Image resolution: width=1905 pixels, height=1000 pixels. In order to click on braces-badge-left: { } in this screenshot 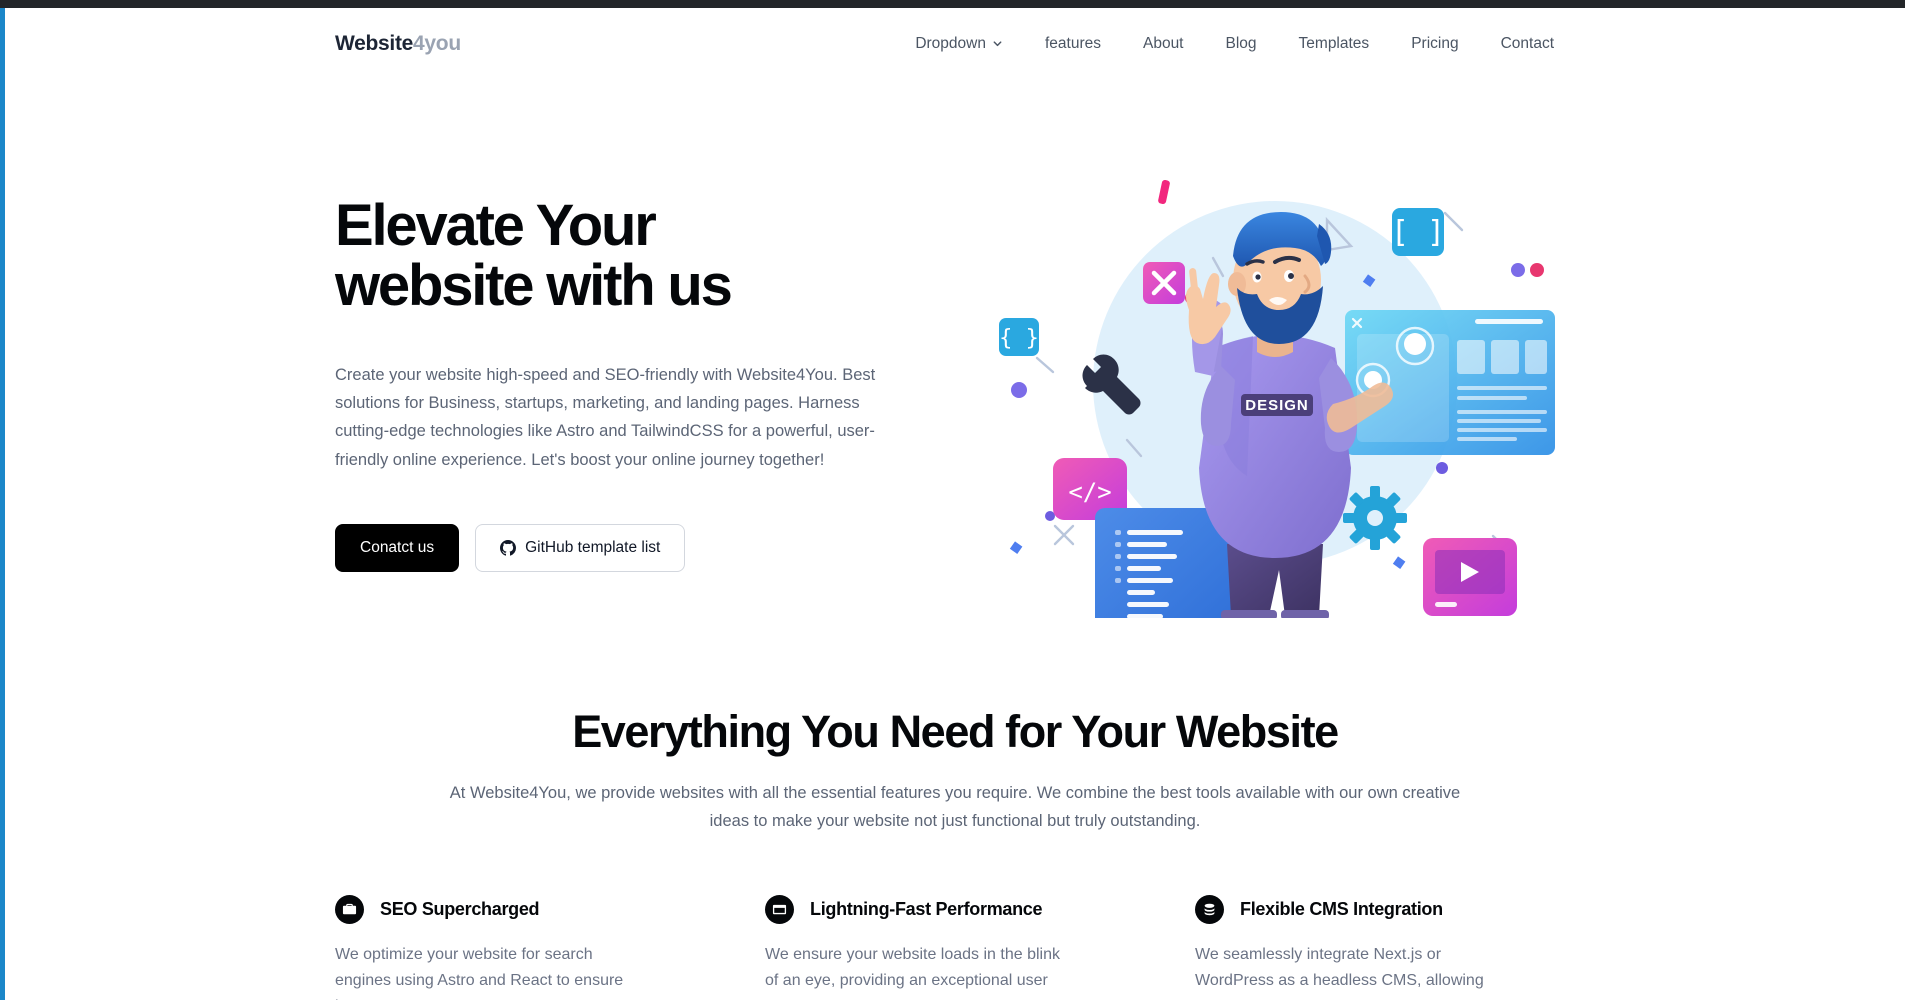, I will do `click(1019, 337)`.